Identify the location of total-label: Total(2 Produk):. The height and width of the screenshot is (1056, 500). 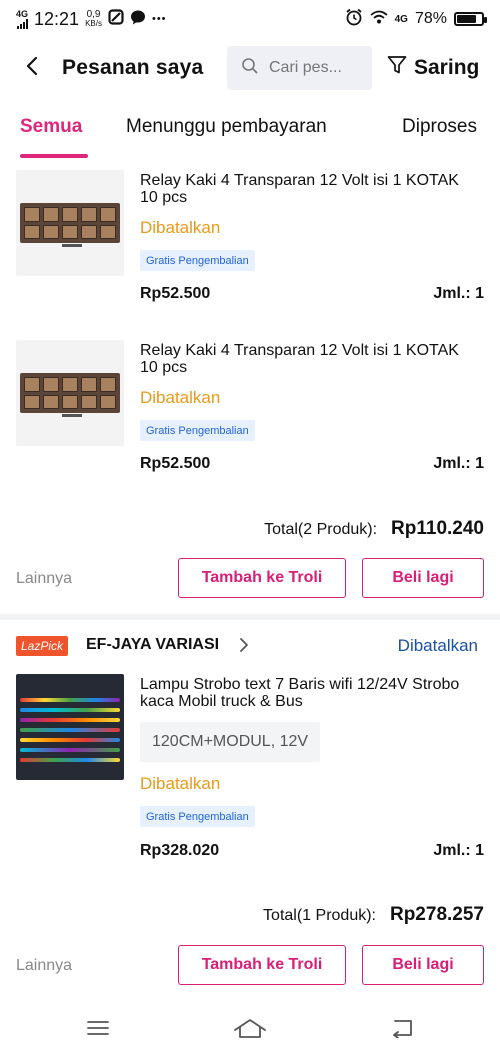
(321, 529).